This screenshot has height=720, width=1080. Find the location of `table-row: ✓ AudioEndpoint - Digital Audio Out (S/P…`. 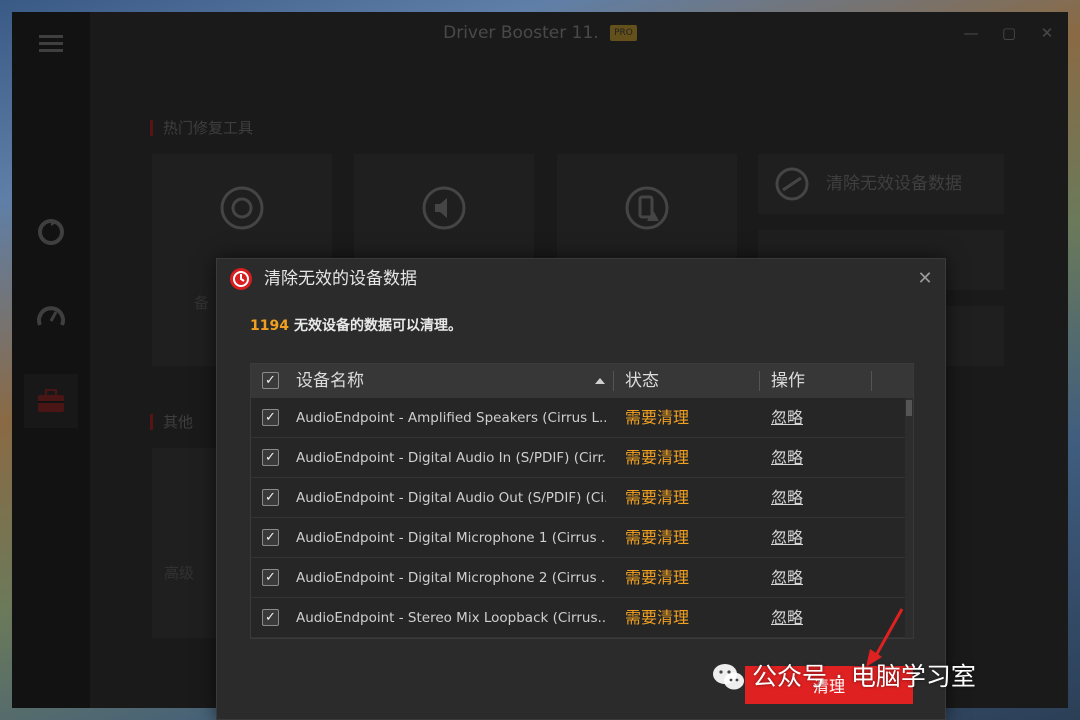

table-row: ✓ AudioEndpoint - Digital Audio Out (S/P… is located at coordinates (578, 498).